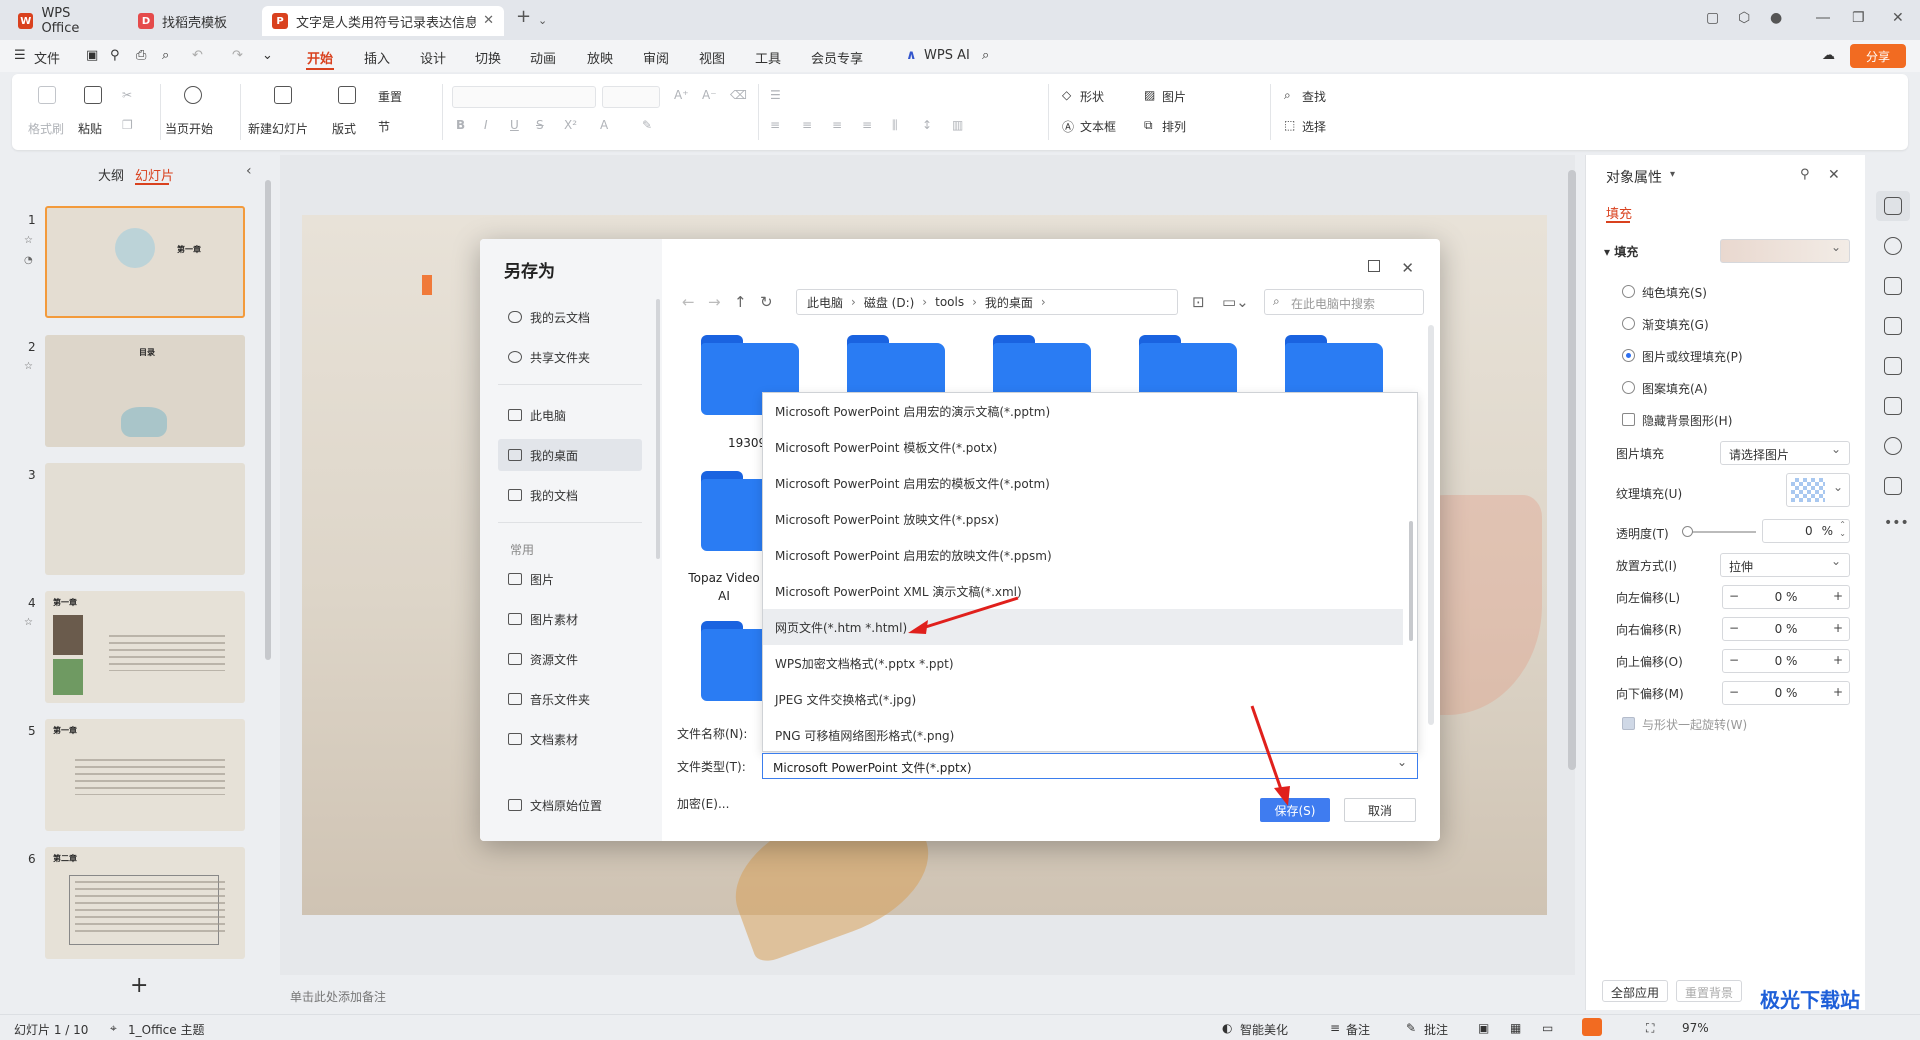 This screenshot has height=1040, width=1920. What do you see at coordinates (1893, 406) in the screenshot?
I see `book-icon` at bounding box center [1893, 406].